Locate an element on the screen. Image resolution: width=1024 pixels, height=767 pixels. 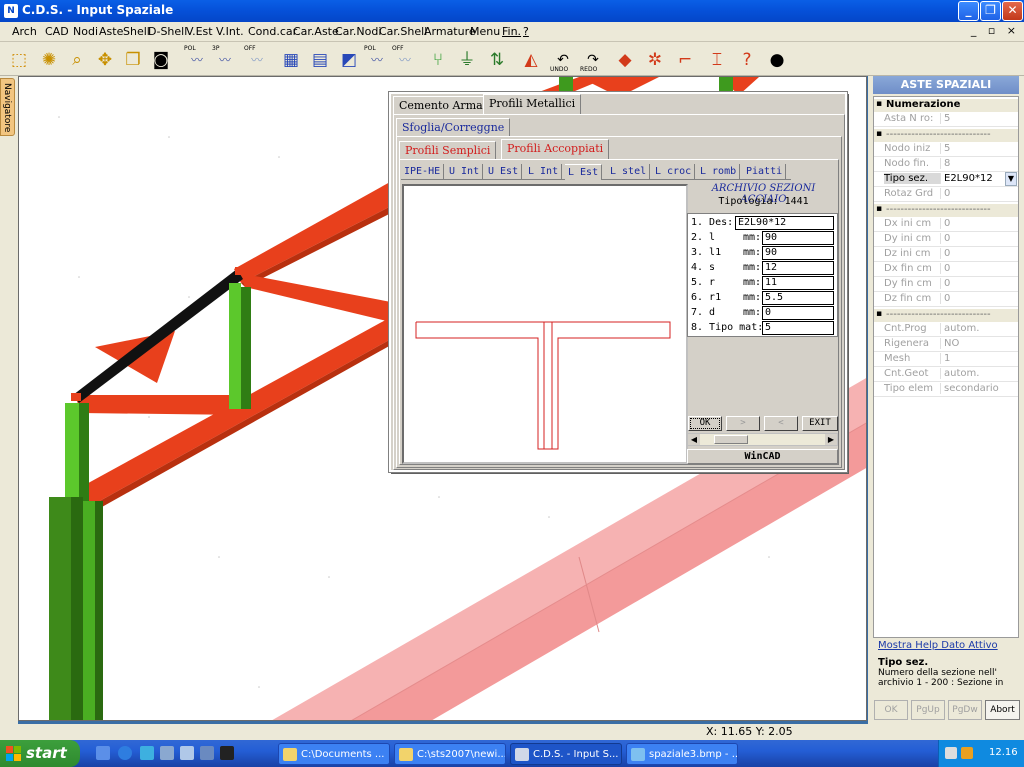
prop-asta-n: Asta N ro: 5 is located at coordinates (946, 119).